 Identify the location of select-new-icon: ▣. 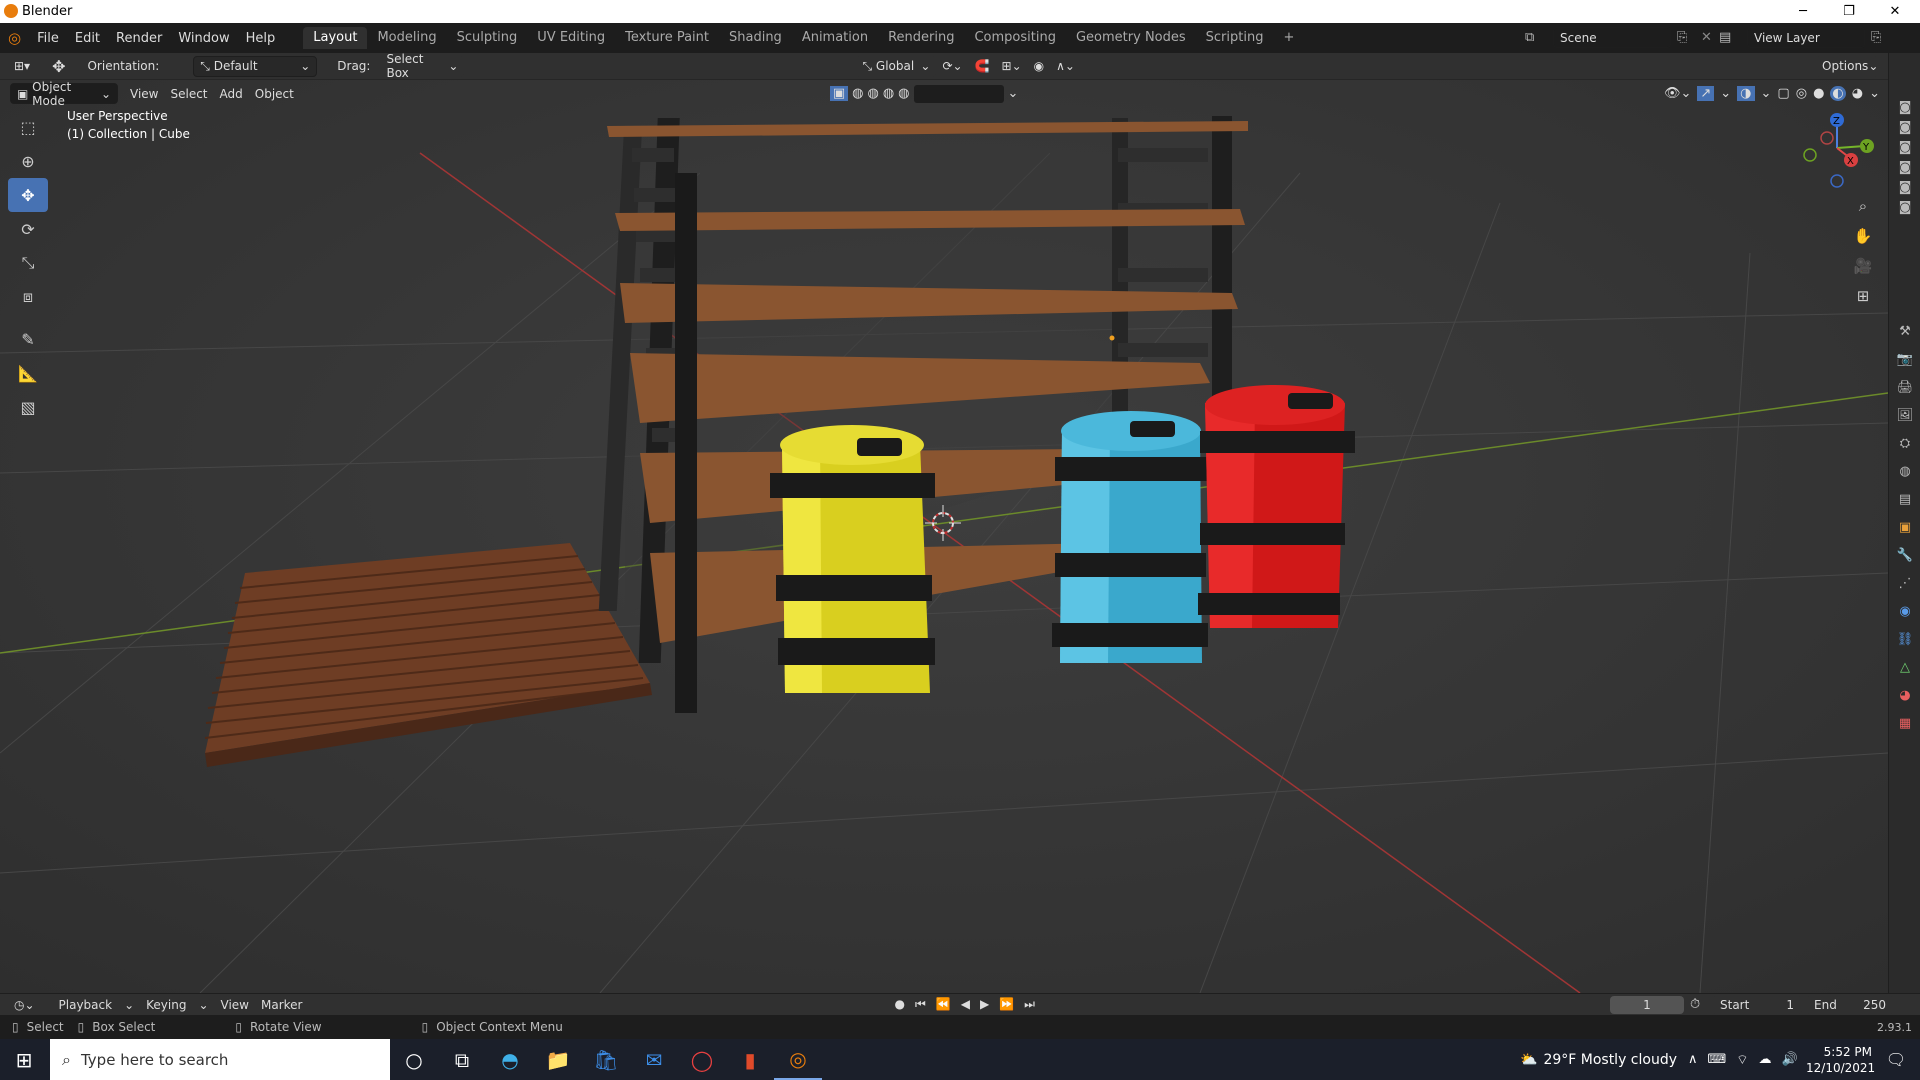
(839, 93).